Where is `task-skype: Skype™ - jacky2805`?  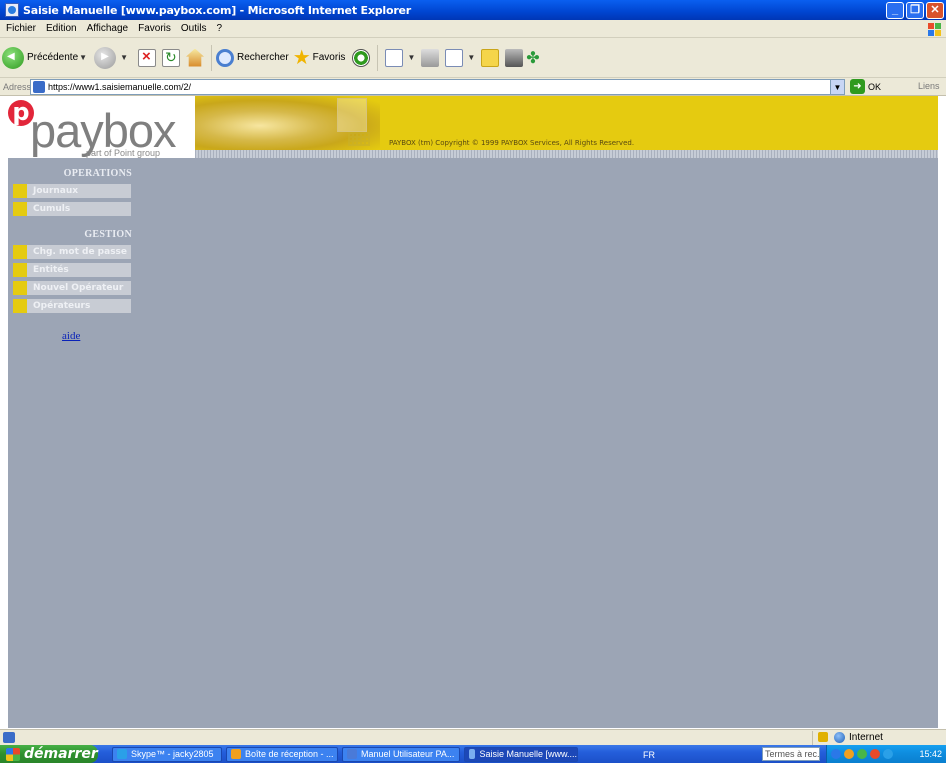 task-skype: Skype™ - jacky2805 is located at coordinates (167, 754).